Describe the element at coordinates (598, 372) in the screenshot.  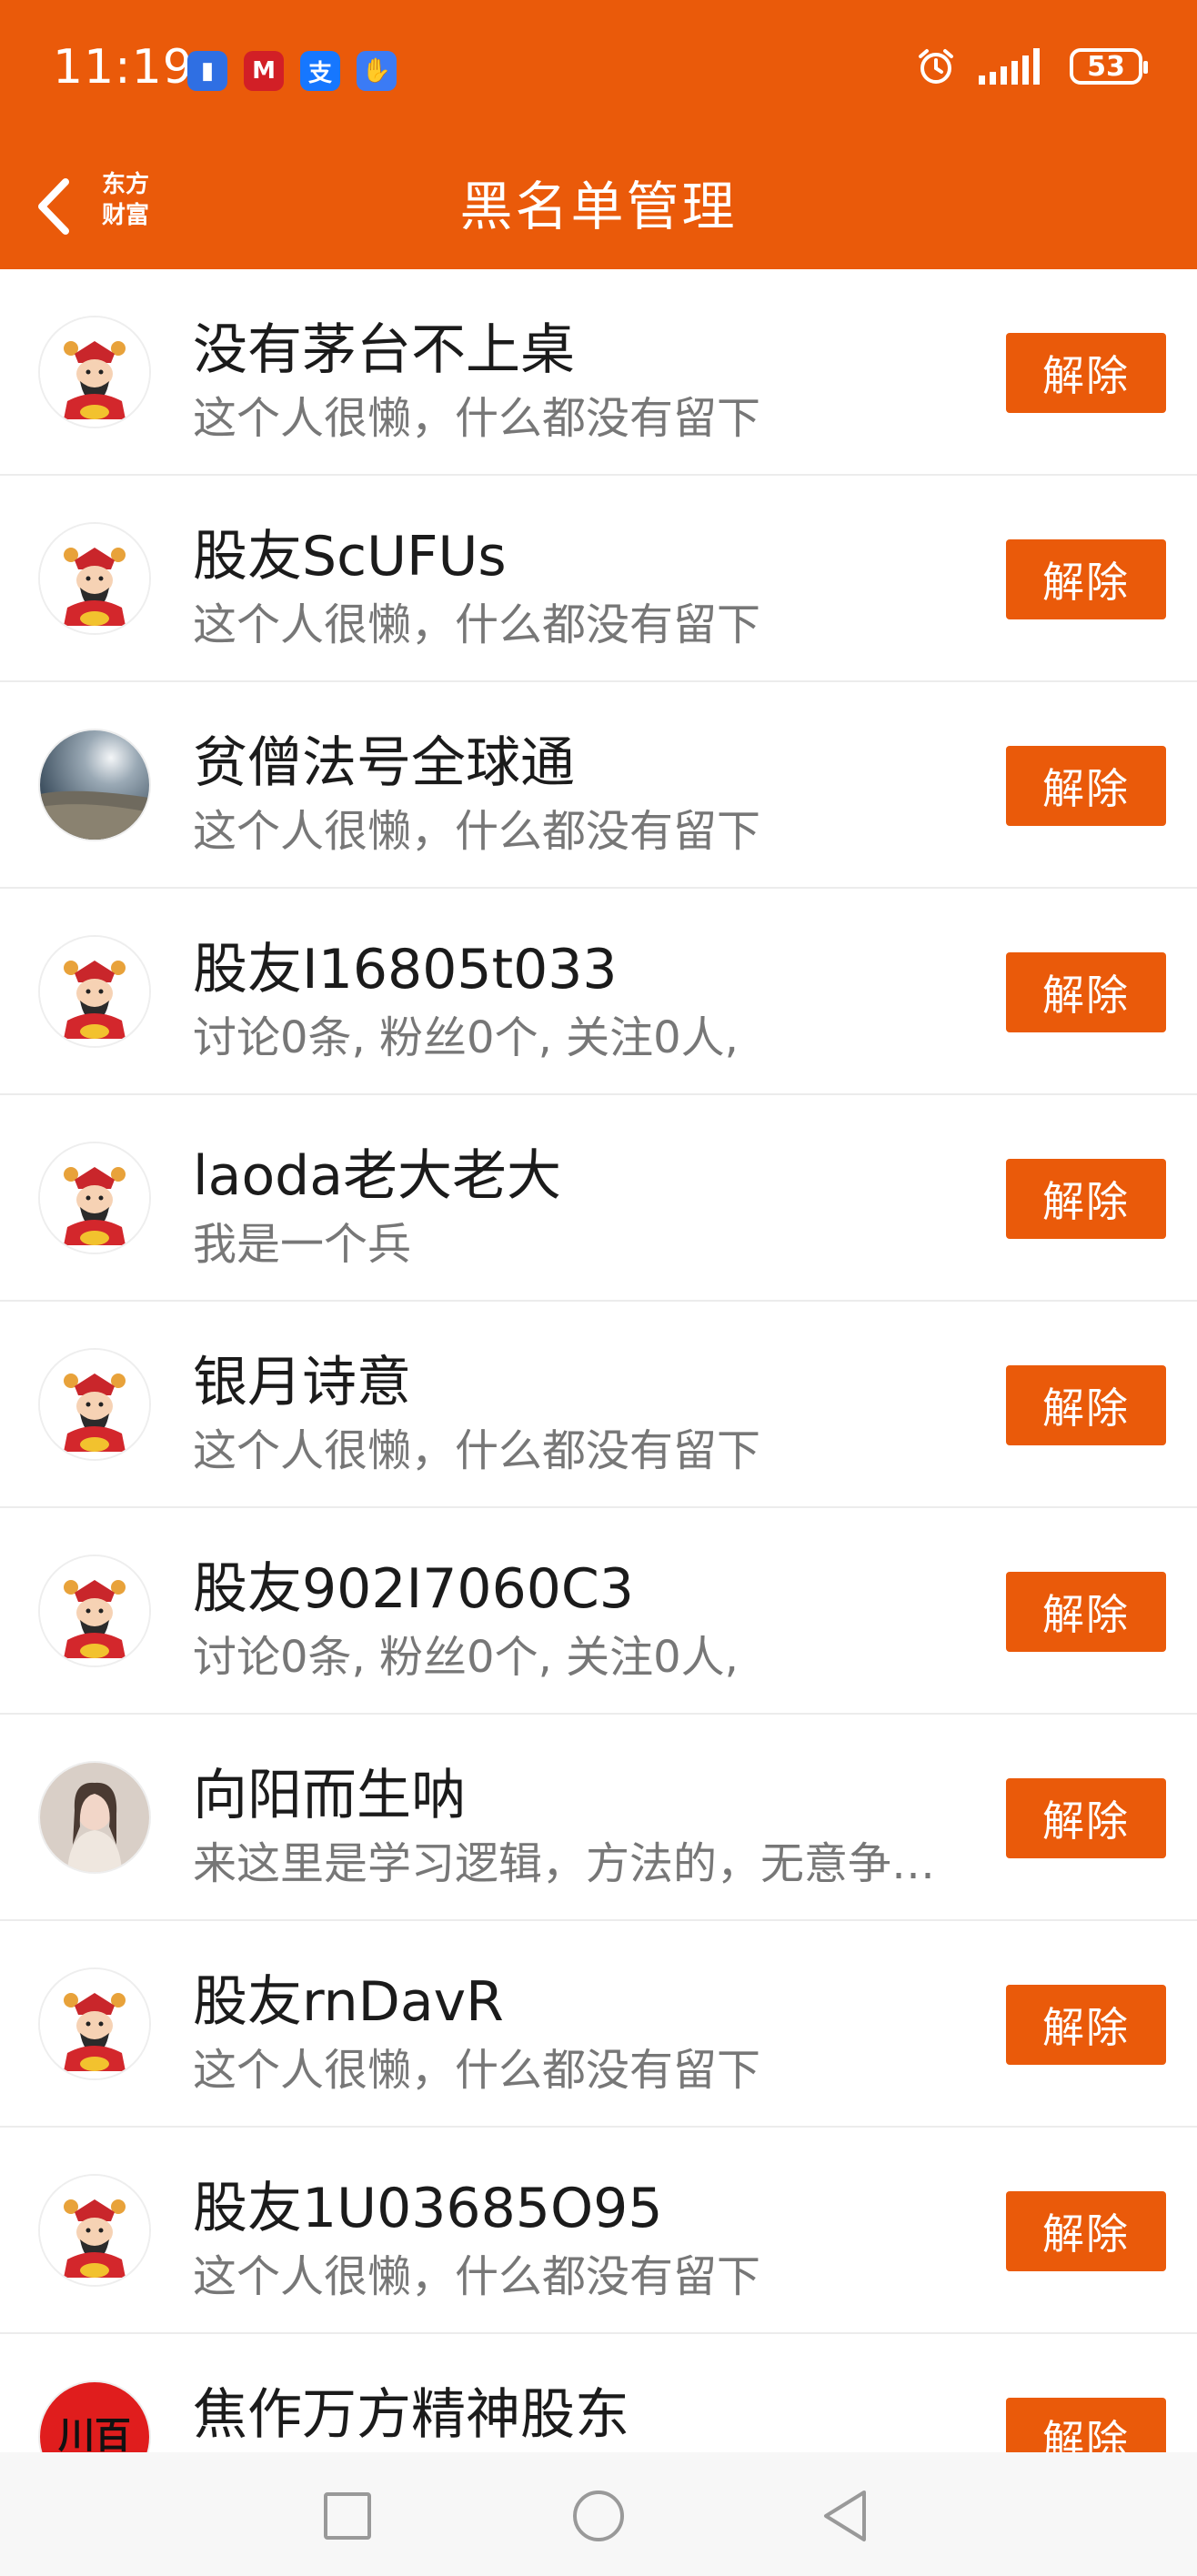
I see `list-item: 没有茅台不上桌这个人很懒，什么都没有留下 解除` at that location.